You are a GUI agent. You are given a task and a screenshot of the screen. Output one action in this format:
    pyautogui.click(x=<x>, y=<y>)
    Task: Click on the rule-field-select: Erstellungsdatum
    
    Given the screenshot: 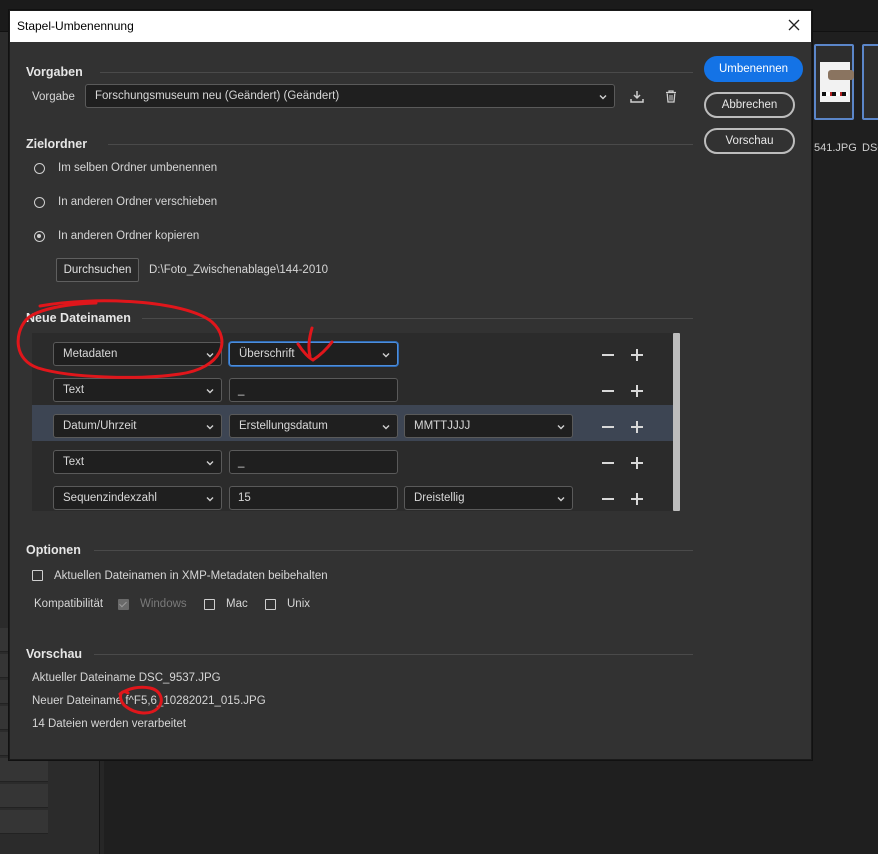 What is the action you would take?
    pyautogui.click(x=313, y=426)
    